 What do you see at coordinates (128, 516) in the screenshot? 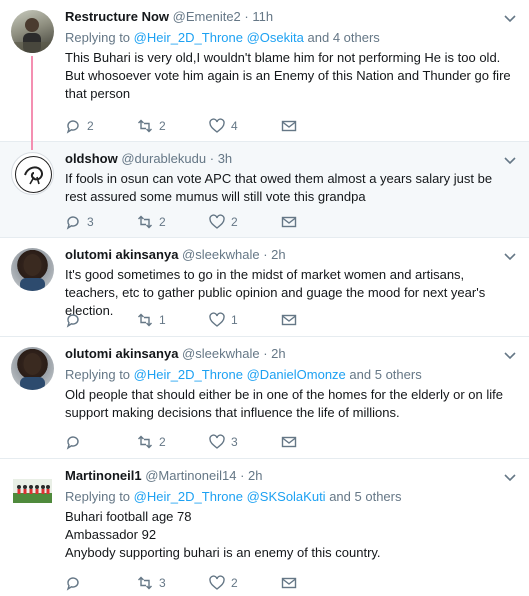
I see `tweet-text-line: Buhari football age 78` at bounding box center [128, 516].